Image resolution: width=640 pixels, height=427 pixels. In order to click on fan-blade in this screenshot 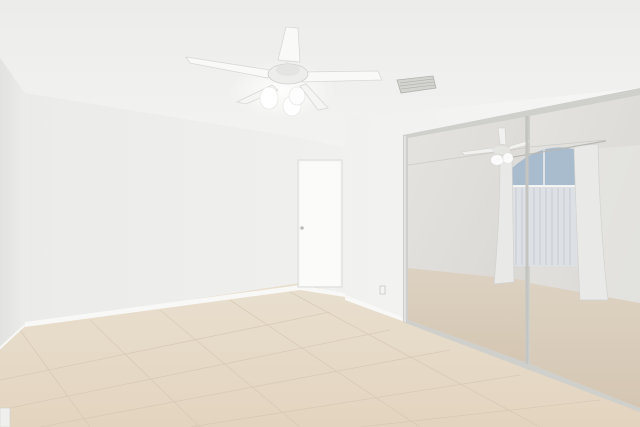, I will do `click(341, 76)`.